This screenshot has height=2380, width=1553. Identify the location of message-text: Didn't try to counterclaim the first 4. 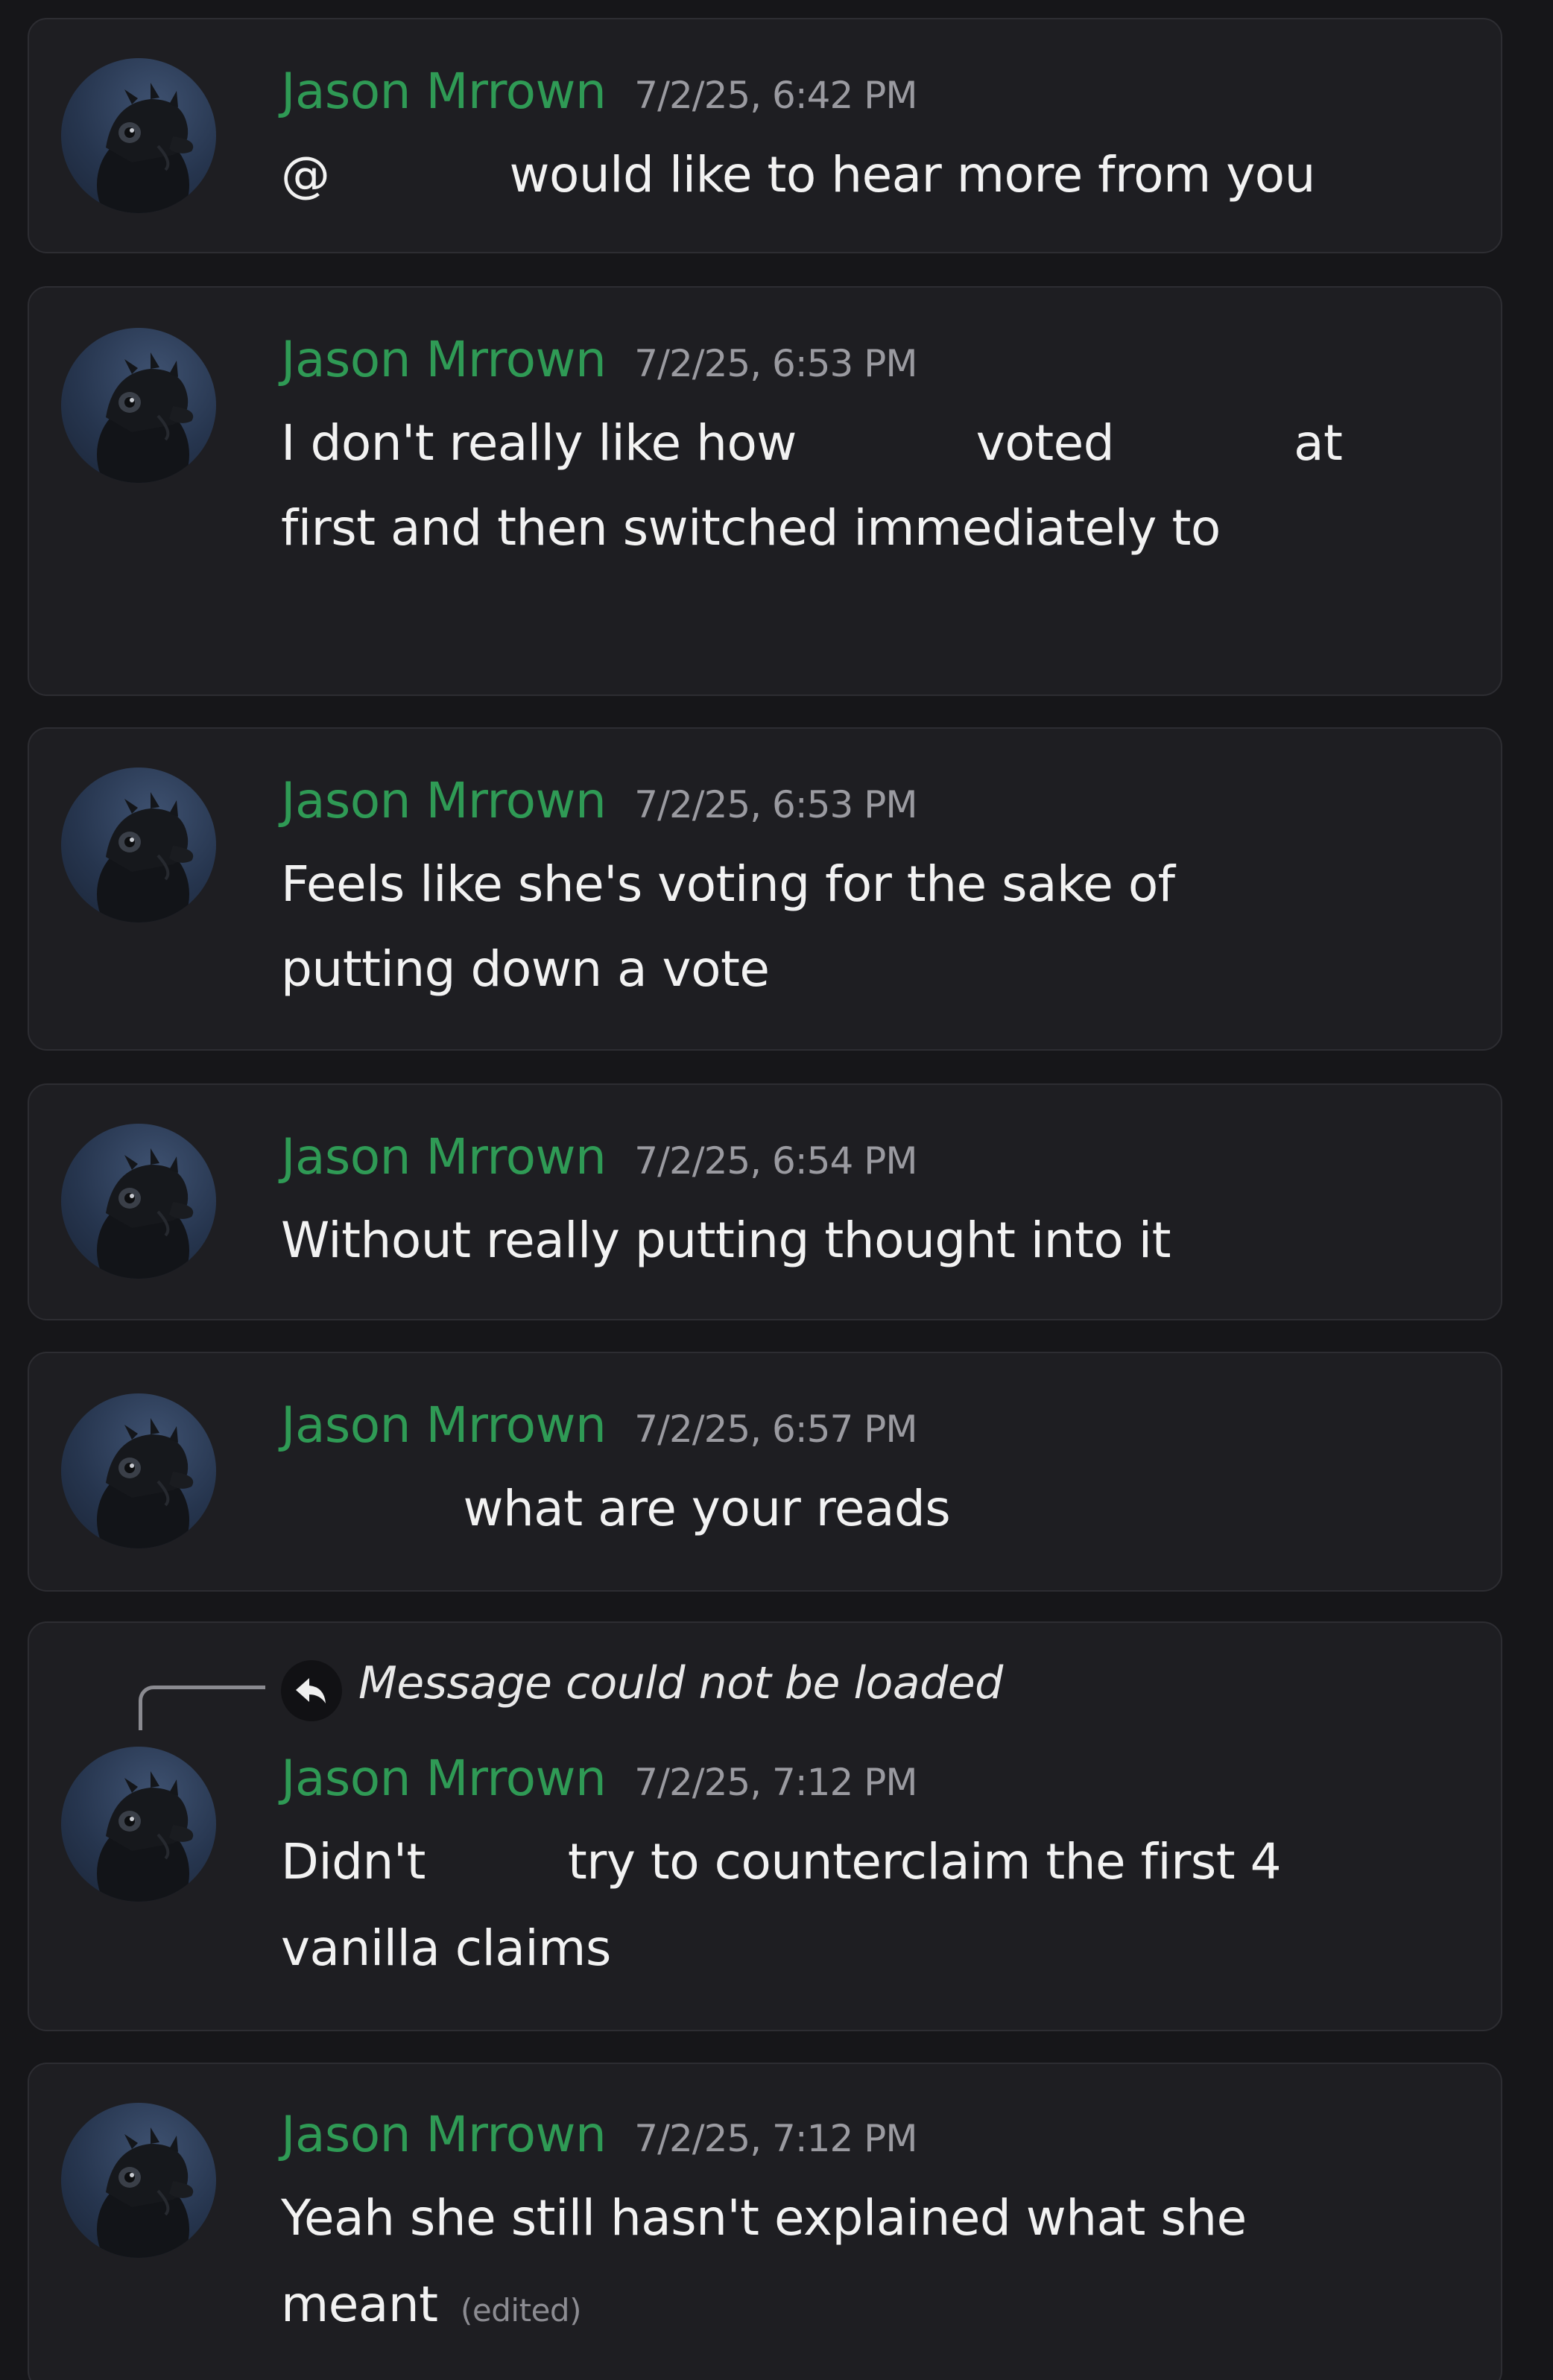
(781, 1861).